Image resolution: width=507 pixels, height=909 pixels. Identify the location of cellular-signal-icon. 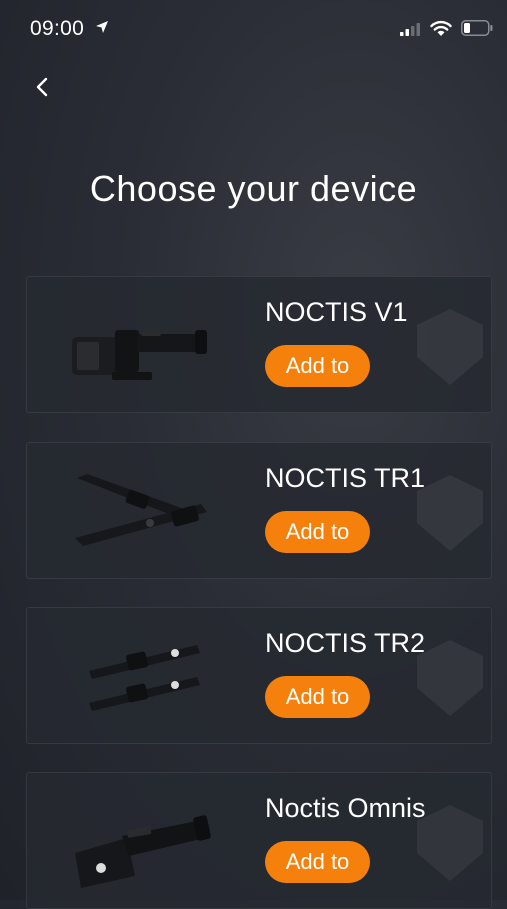
(410, 29).